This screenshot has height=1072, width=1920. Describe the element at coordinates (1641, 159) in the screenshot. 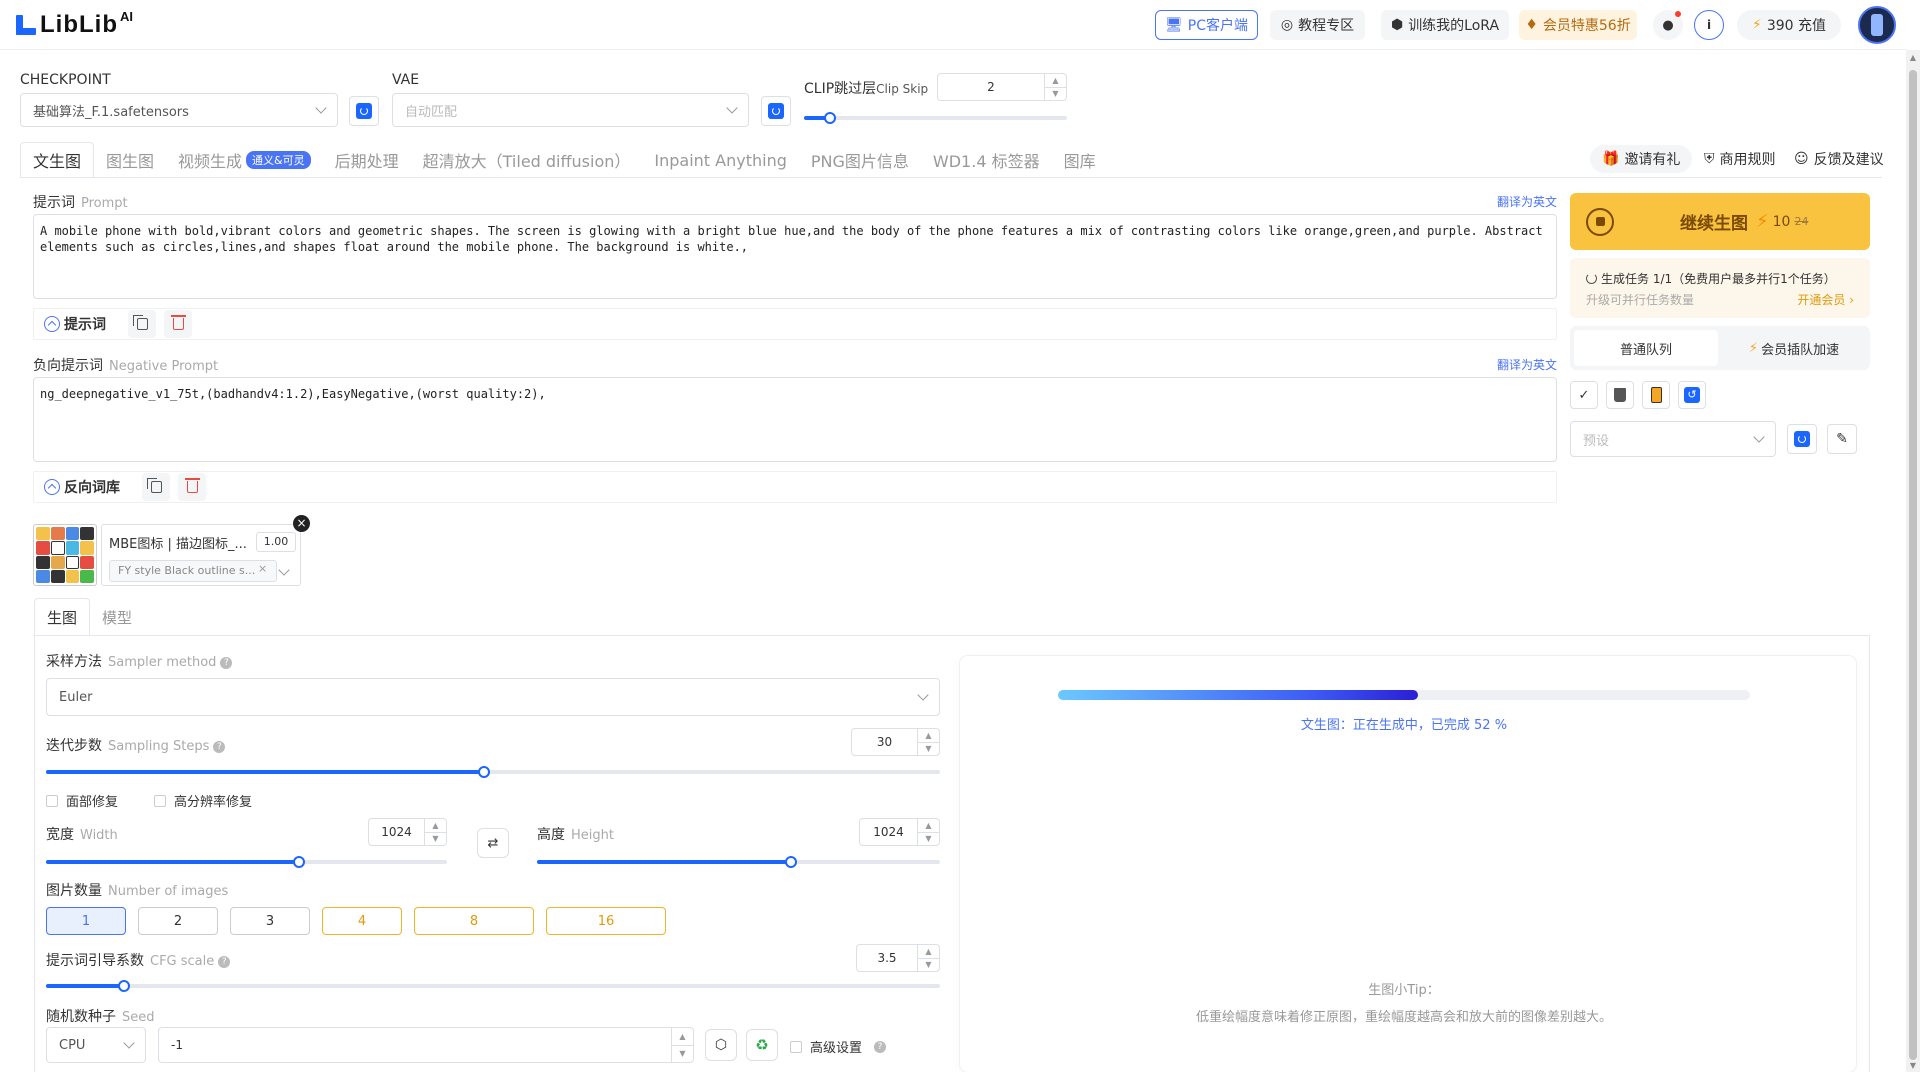

I see `invite-link: 🎁 邀请有礼` at that location.